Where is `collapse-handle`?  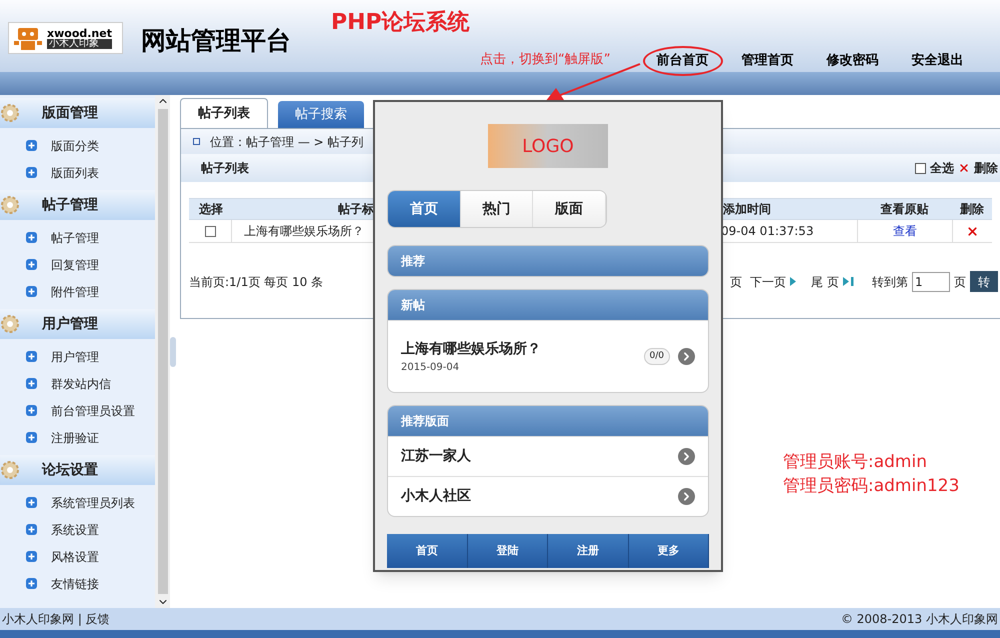
collapse-handle is located at coordinates (173, 351).